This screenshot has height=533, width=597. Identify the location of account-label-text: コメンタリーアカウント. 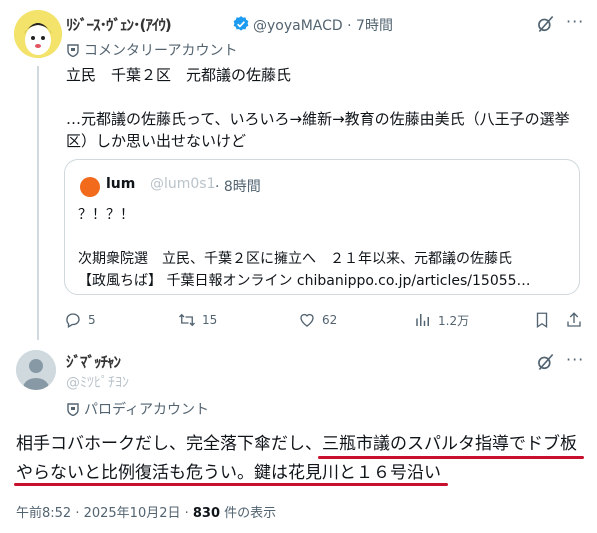
(161, 51).